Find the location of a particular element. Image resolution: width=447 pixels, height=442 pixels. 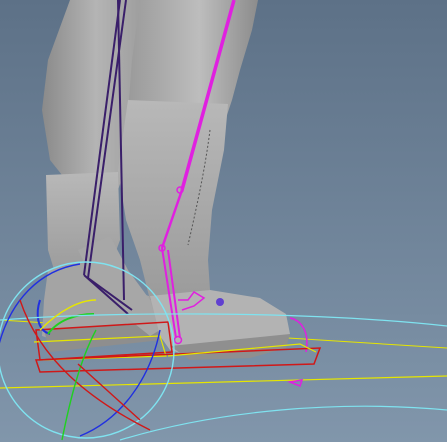

toe-joint-marker is located at coordinates (220, 302).